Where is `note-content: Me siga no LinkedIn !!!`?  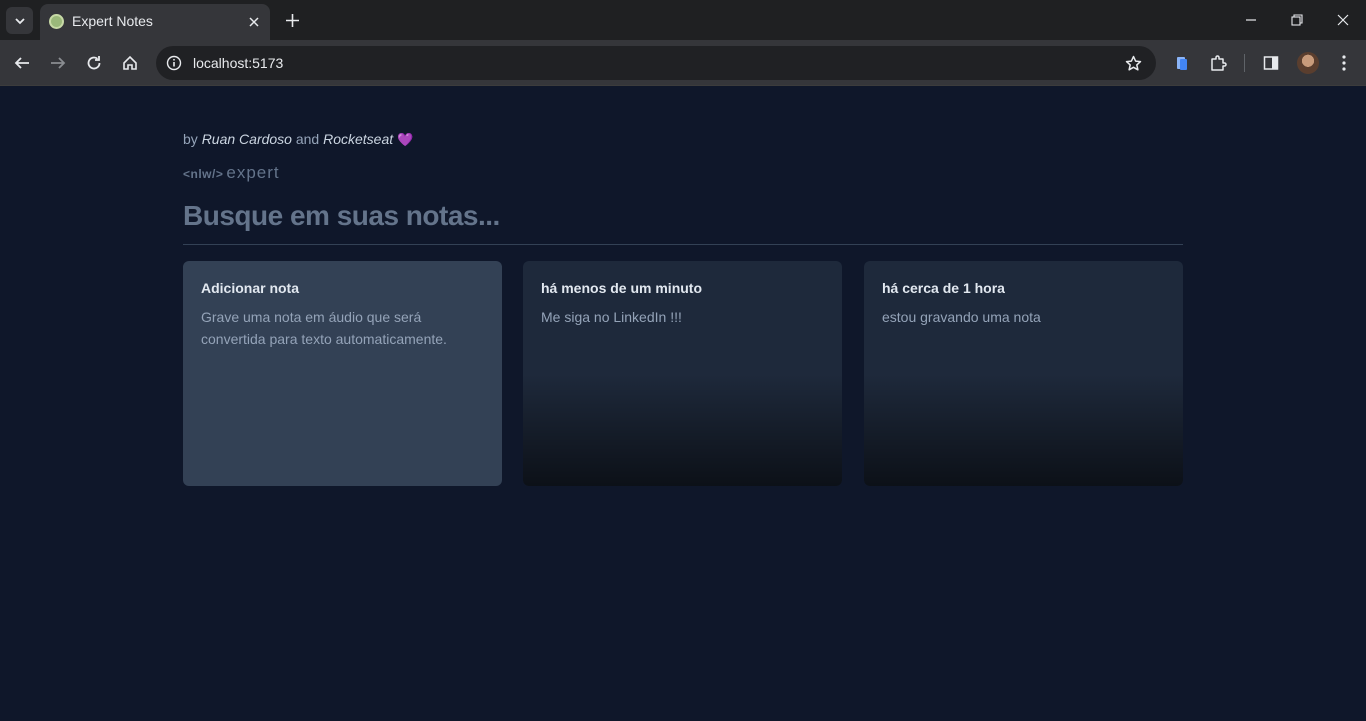
note-content: Me siga no LinkedIn !!! is located at coordinates (611, 317).